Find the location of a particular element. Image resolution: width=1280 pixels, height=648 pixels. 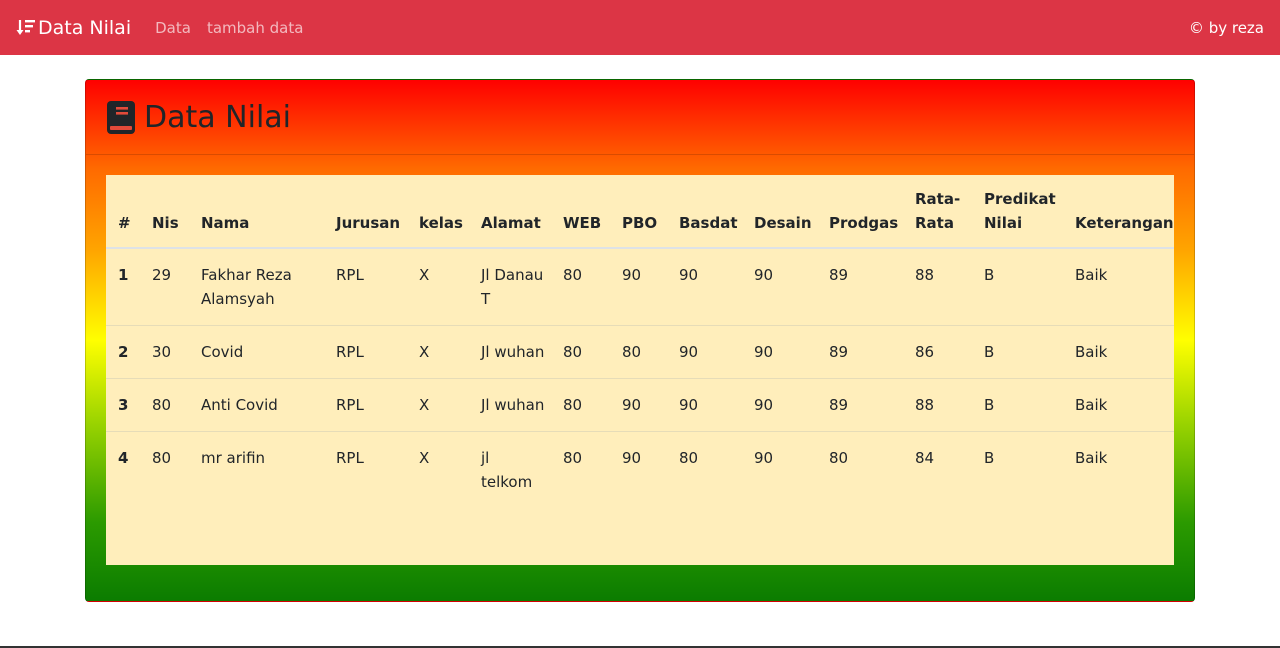

table-cell: 86 is located at coordinates (937, 352).